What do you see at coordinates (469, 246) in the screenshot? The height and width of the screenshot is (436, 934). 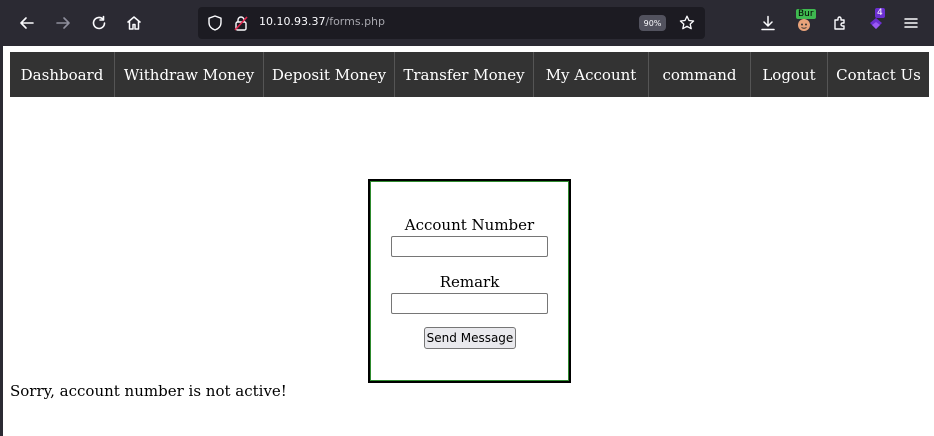 I see `account-number-input` at bounding box center [469, 246].